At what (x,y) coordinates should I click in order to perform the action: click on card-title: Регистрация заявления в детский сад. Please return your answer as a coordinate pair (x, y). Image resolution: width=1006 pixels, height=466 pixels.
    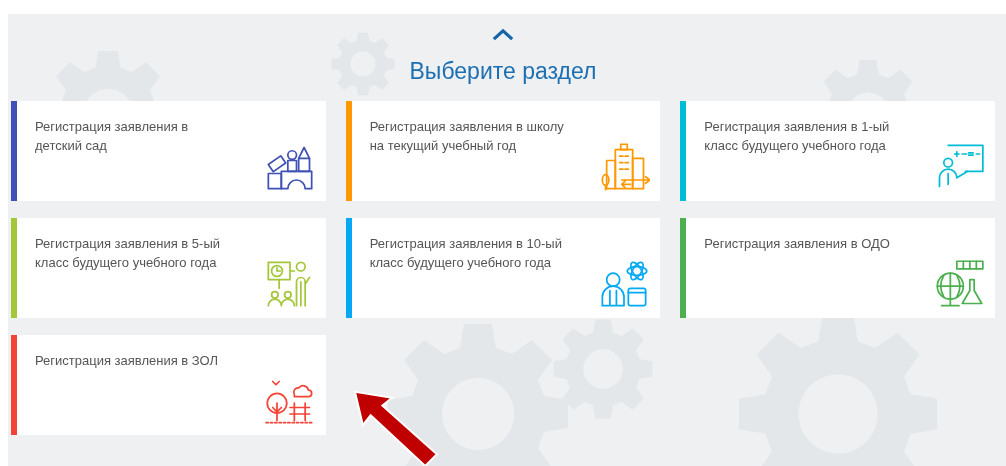
    Looking at the image, I should click on (112, 136).